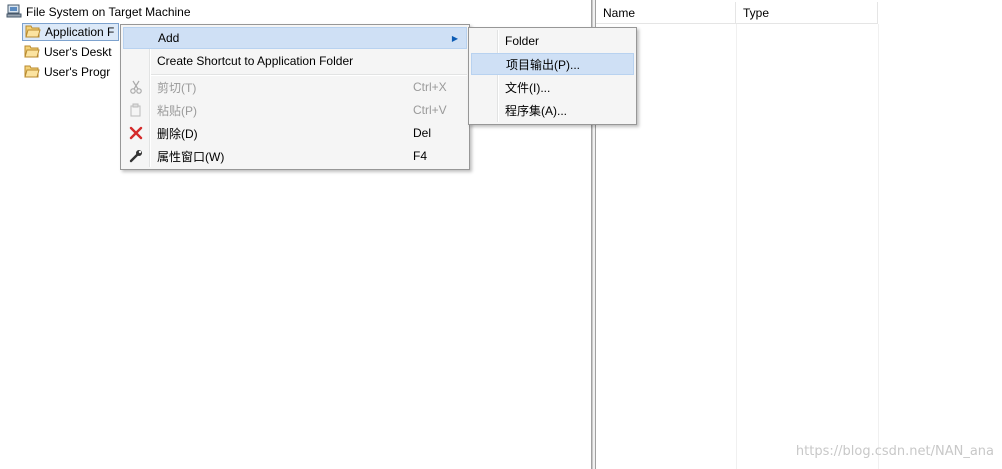  Describe the element at coordinates (552, 41) in the screenshot. I see `submenu-item-folder: Folder` at that location.